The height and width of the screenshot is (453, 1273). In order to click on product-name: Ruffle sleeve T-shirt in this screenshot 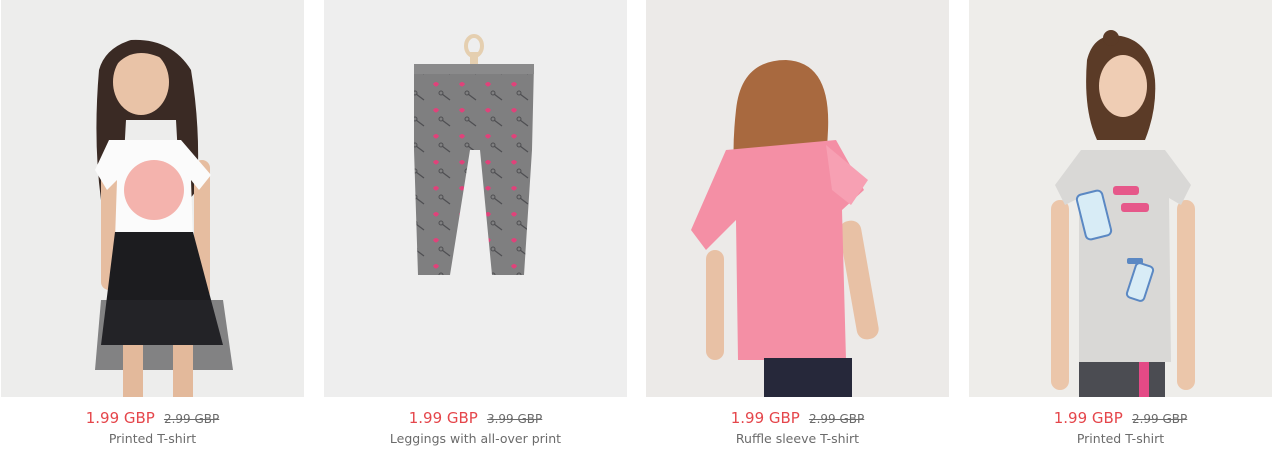, I will do `click(797, 439)`.